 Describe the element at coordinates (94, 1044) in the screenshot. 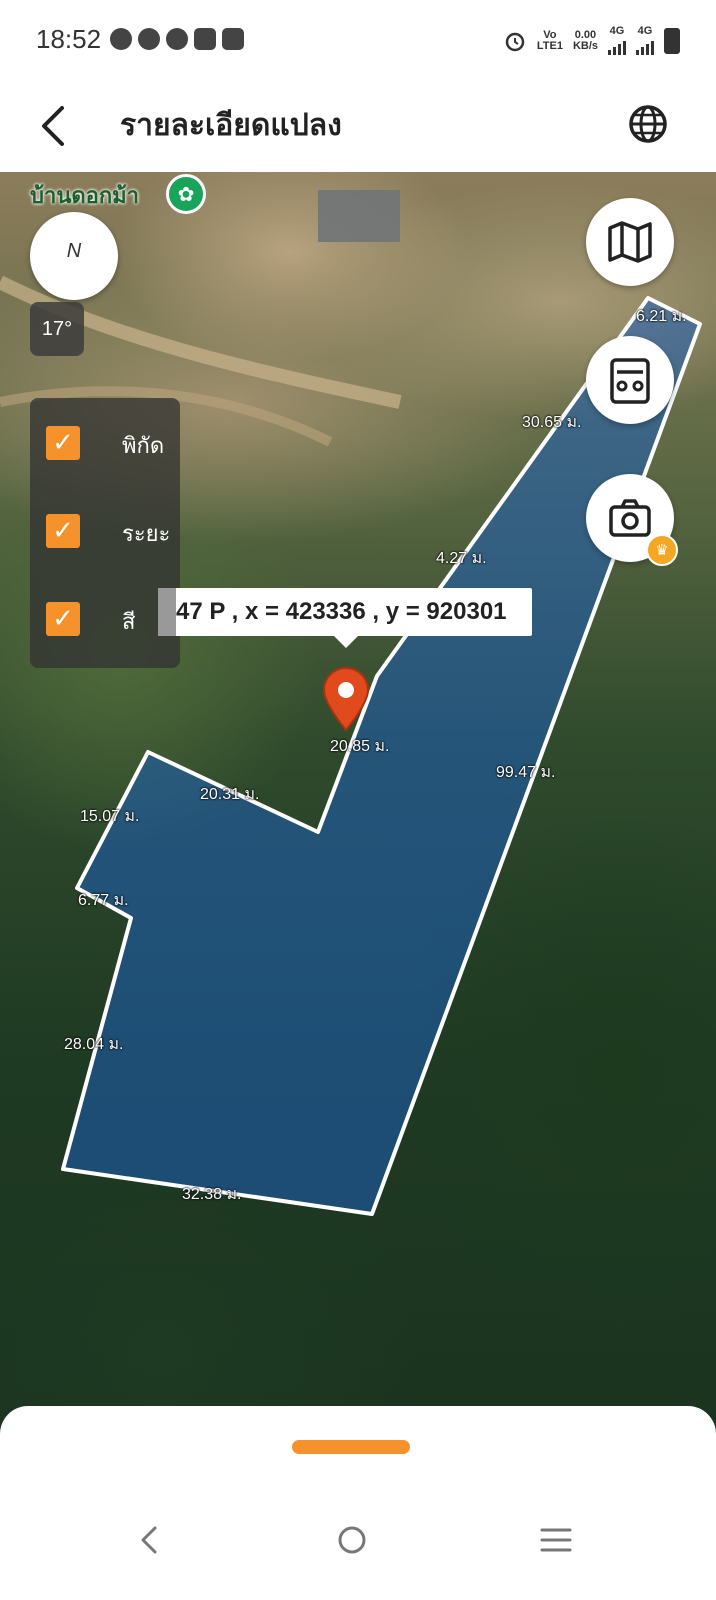

I see `distance-label: 28.04 ม.` at that location.